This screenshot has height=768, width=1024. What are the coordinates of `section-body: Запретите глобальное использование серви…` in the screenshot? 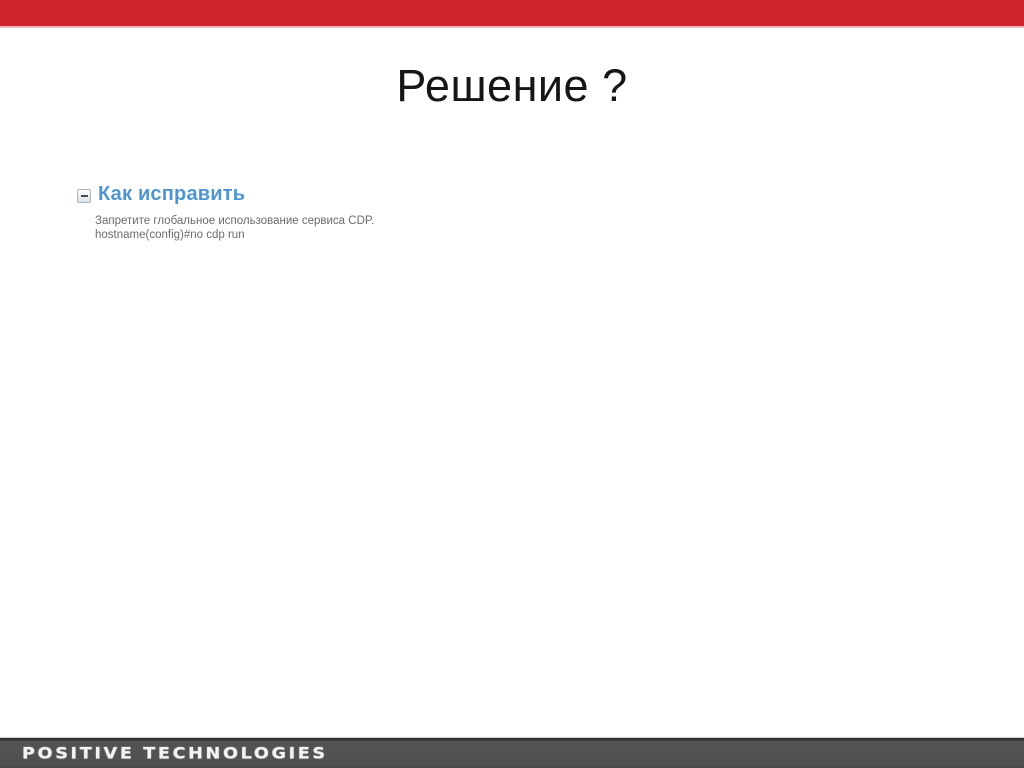 It's located at (386, 228).